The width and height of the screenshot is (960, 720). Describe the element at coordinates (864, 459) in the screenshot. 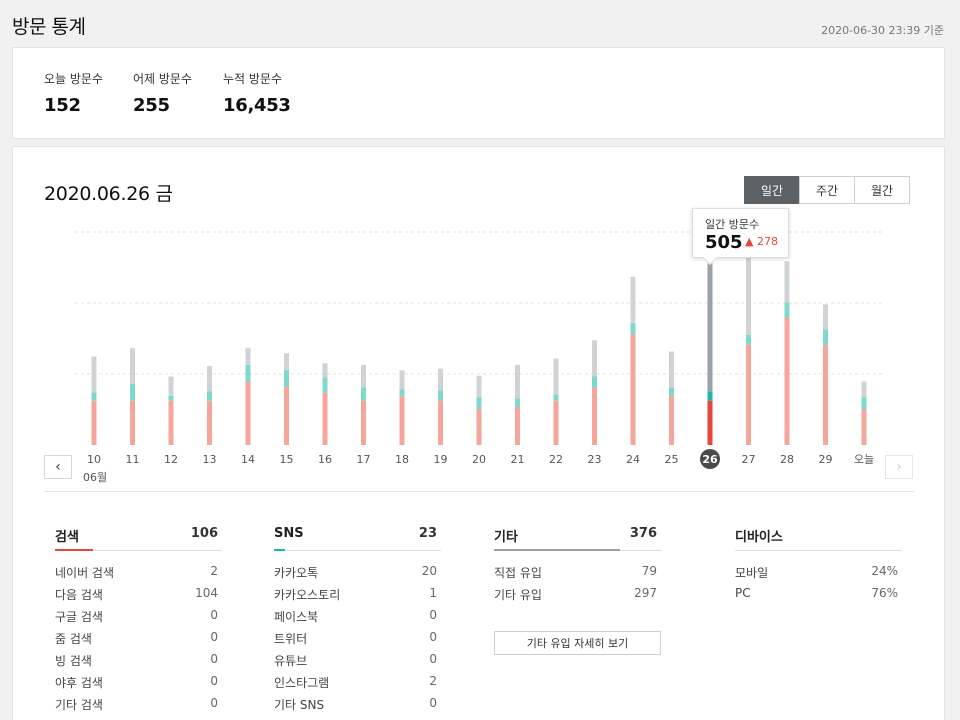

I see `x-tick-label: 오늘` at that location.